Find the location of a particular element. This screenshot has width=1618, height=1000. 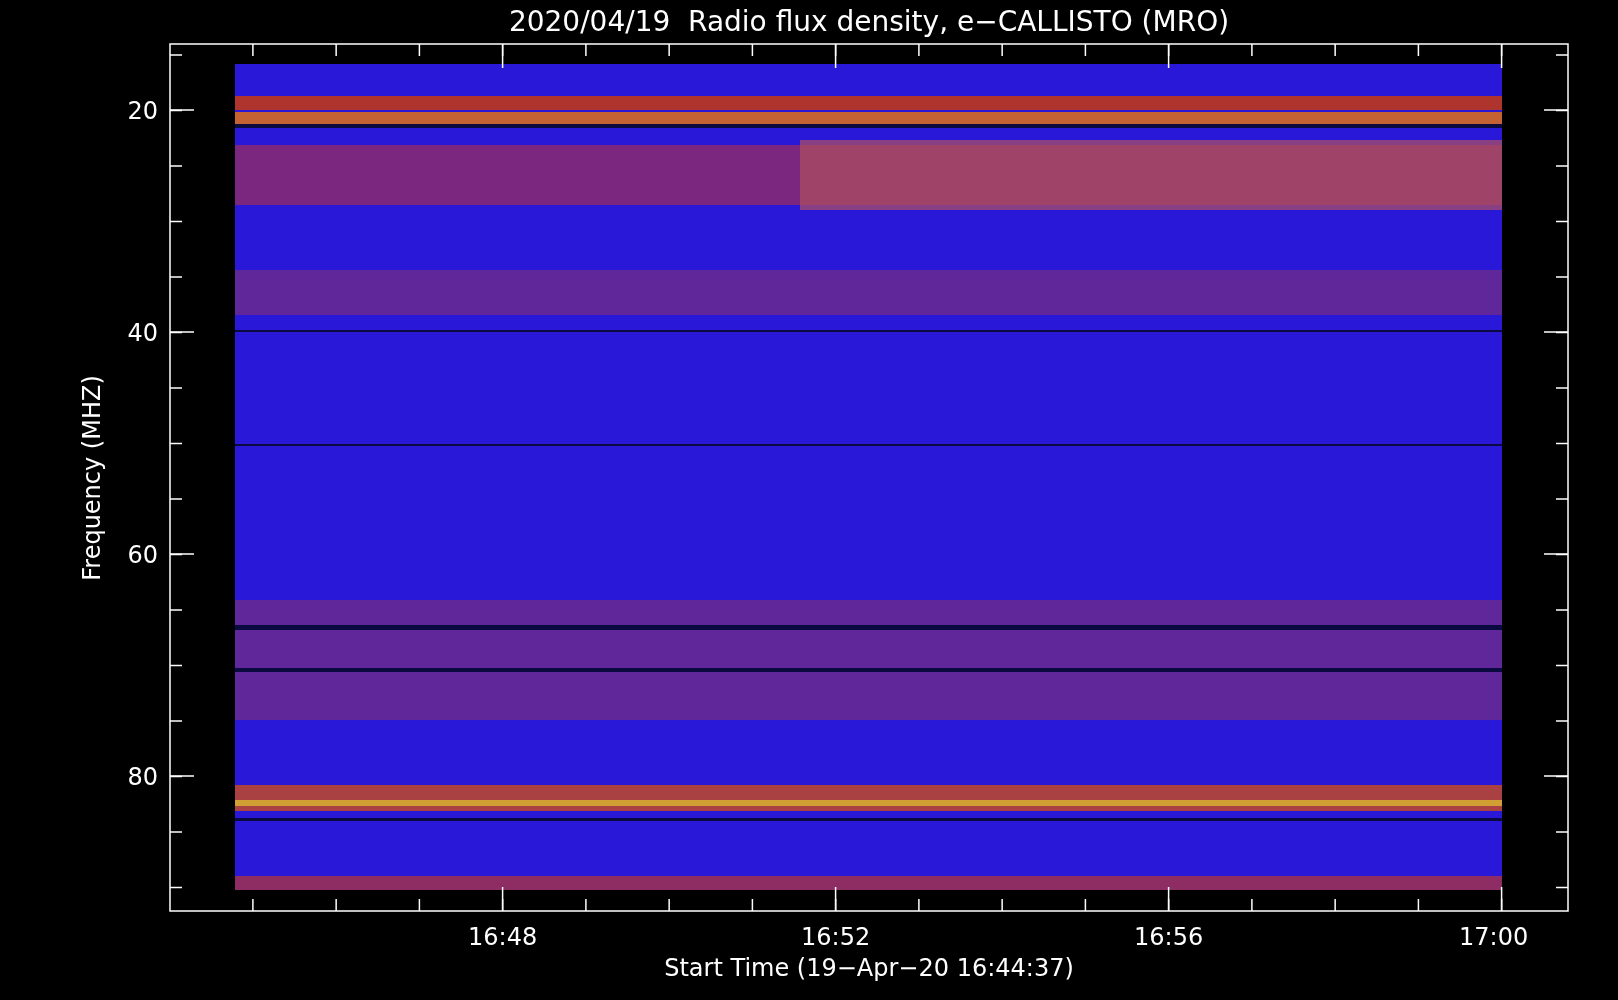

x-tick-label: 16:56 is located at coordinates (1169, 937).